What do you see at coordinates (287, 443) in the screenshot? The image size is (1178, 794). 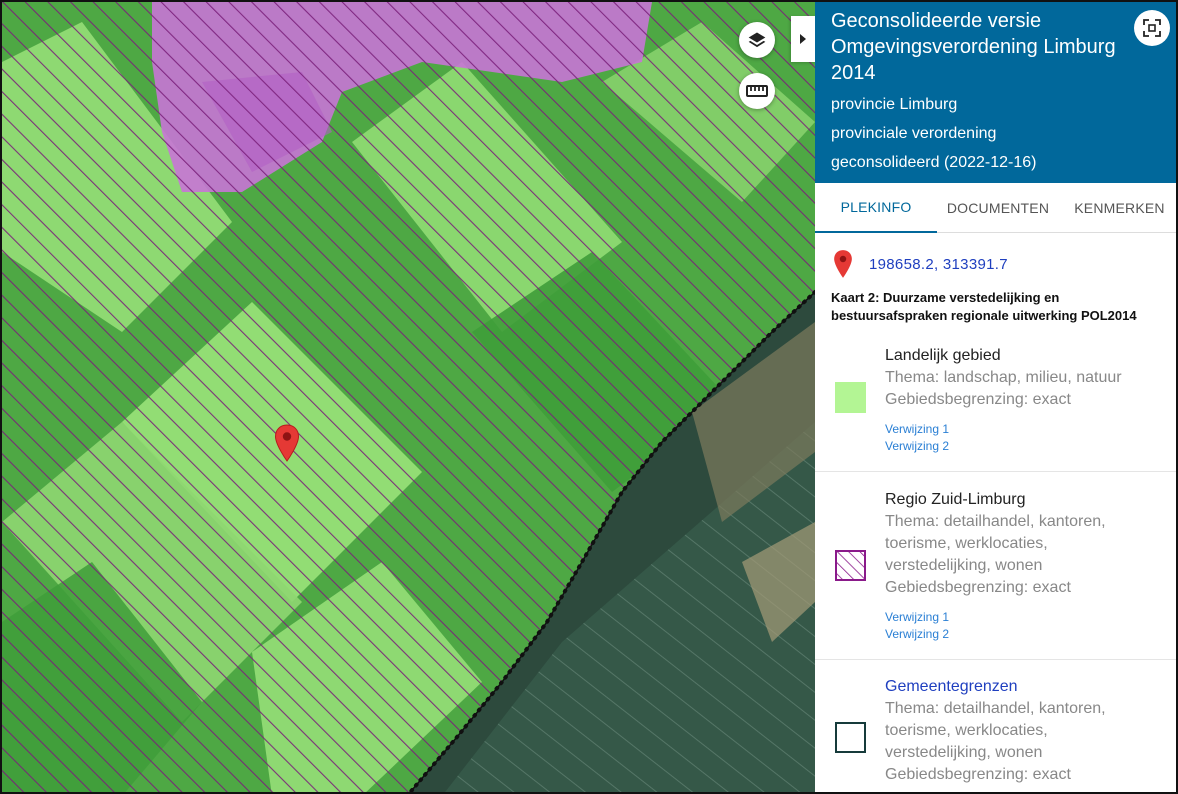 I see `map-pin-icon` at bounding box center [287, 443].